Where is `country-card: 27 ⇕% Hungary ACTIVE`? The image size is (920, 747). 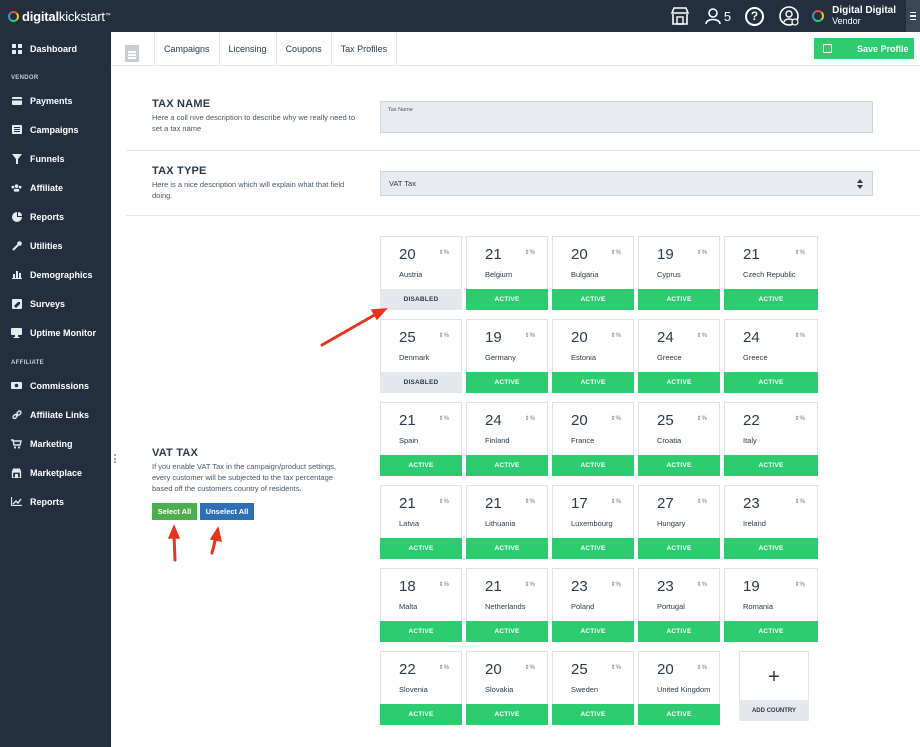
country-card: 27 ⇕% Hungary ACTIVE is located at coordinates (679, 522).